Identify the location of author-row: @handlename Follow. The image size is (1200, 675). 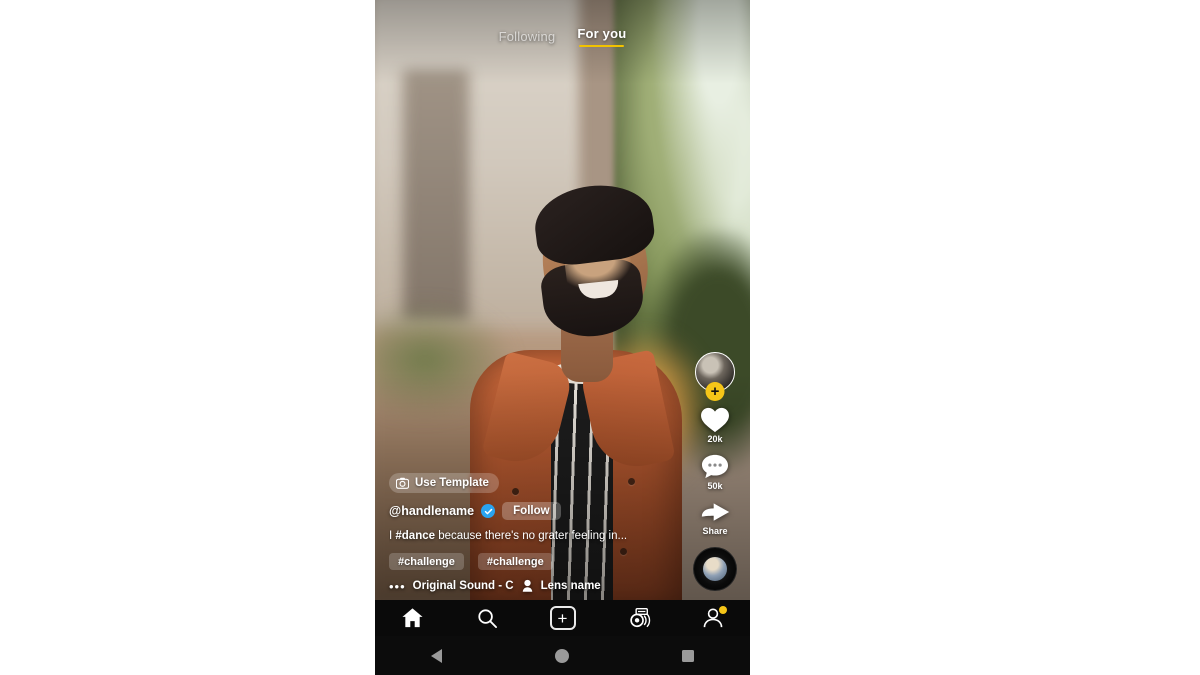
(534, 511).